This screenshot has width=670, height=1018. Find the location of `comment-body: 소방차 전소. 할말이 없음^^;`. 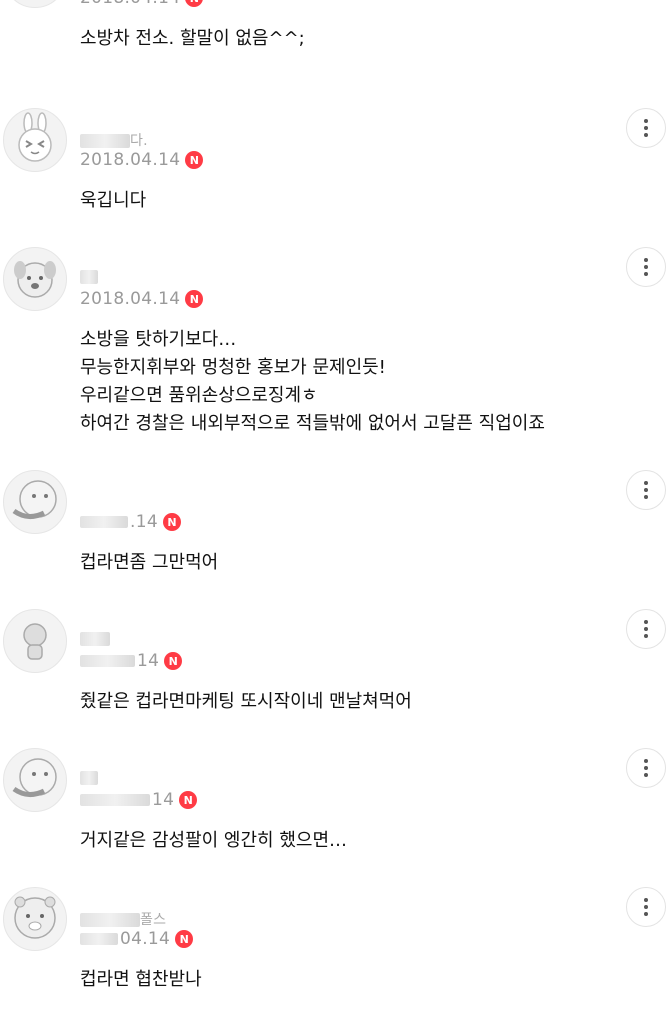

comment-body: 소방차 전소. 할말이 없음^^; is located at coordinates (192, 39).